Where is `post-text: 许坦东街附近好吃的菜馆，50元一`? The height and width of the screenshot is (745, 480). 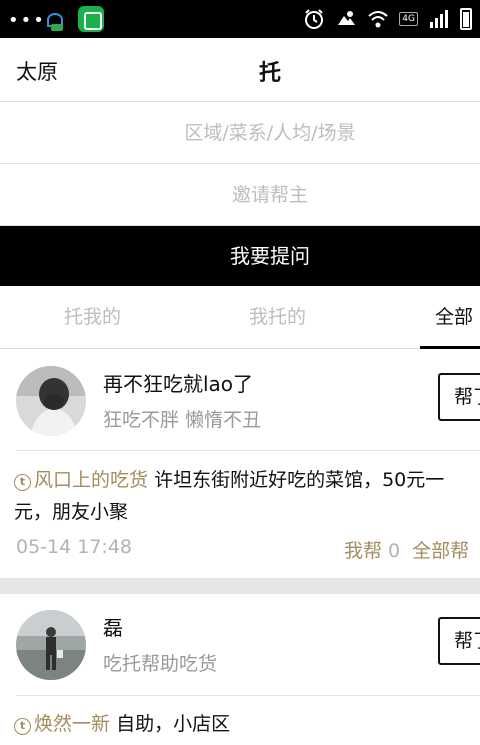 post-text: 许坦东街附近好吃的菜馆，50元一 is located at coordinates (299, 480).